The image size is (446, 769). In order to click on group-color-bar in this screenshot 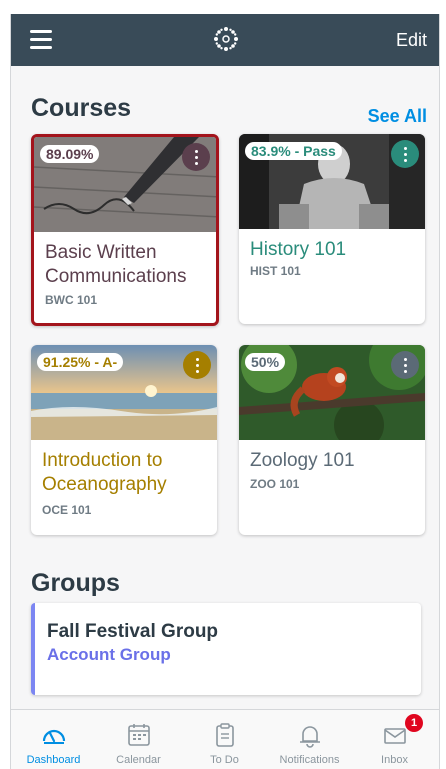, I will do `click(33, 649)`.